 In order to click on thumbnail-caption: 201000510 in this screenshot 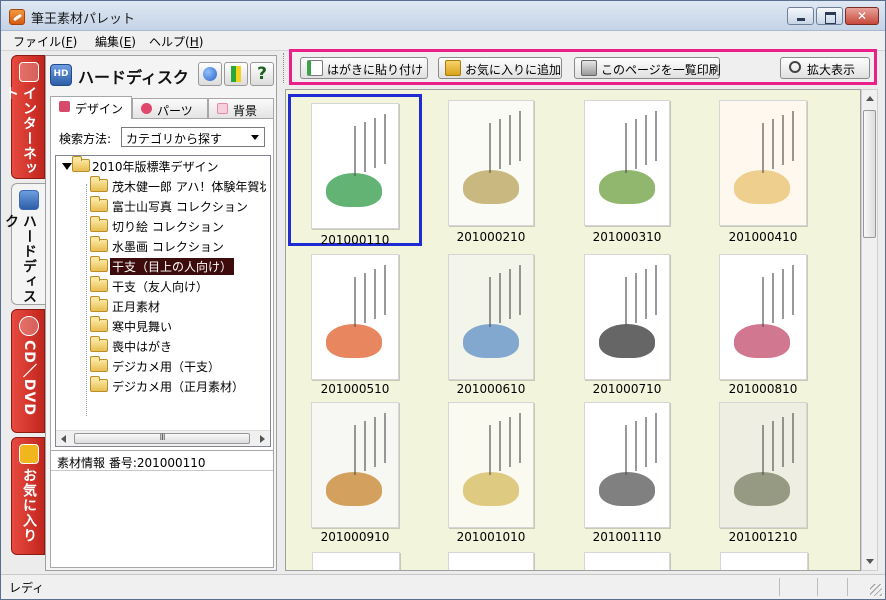, I will do `click(355, 389)`.